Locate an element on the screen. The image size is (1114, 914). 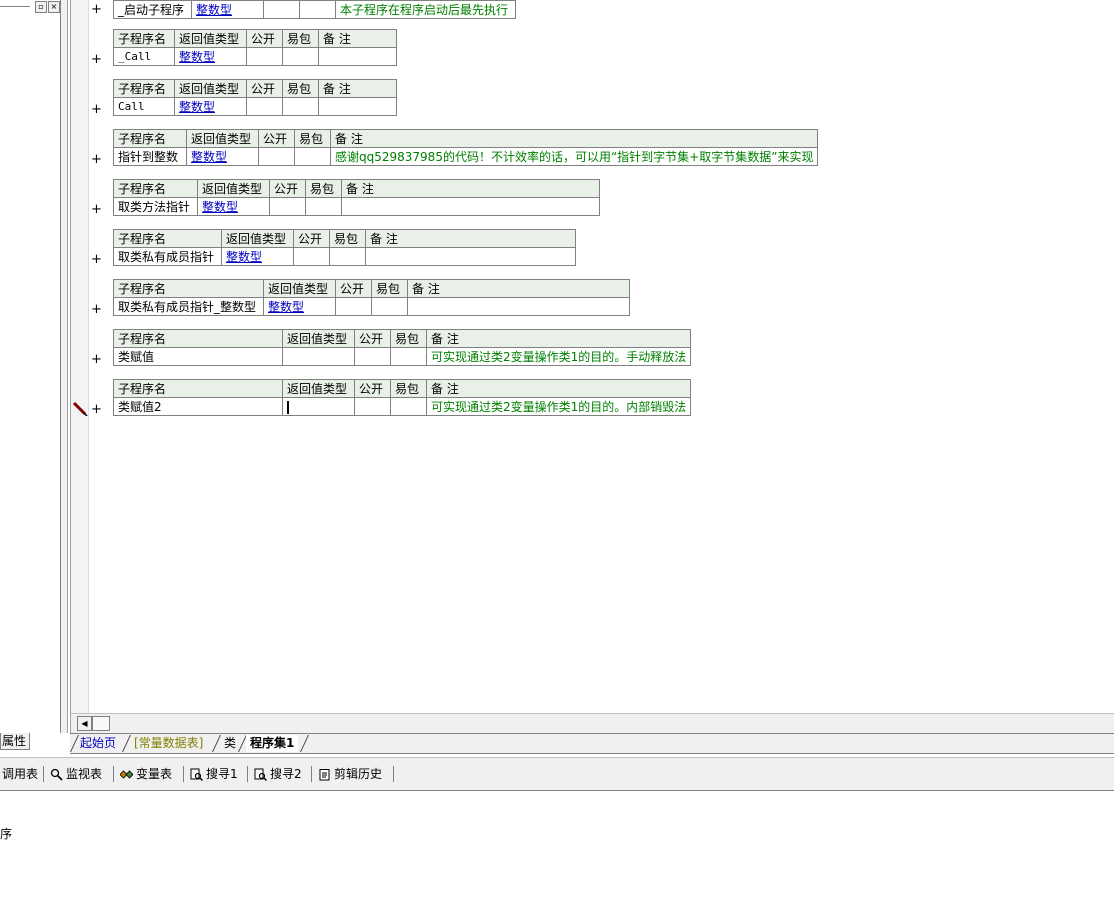
header-easy: 易包 is located at coordinates (408, 388).